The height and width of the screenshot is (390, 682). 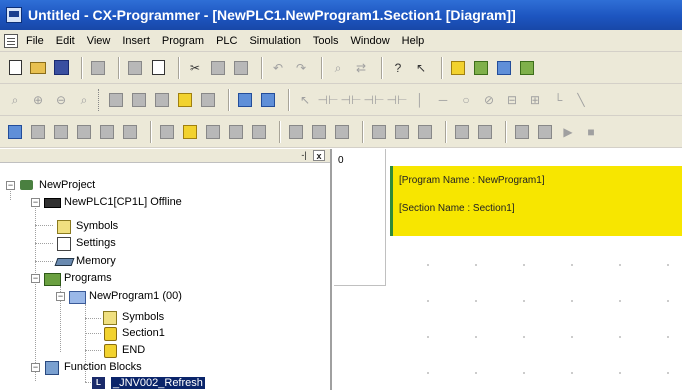 I want to click on zoom-in-icon: ⊕, so click(x=38, y=100).